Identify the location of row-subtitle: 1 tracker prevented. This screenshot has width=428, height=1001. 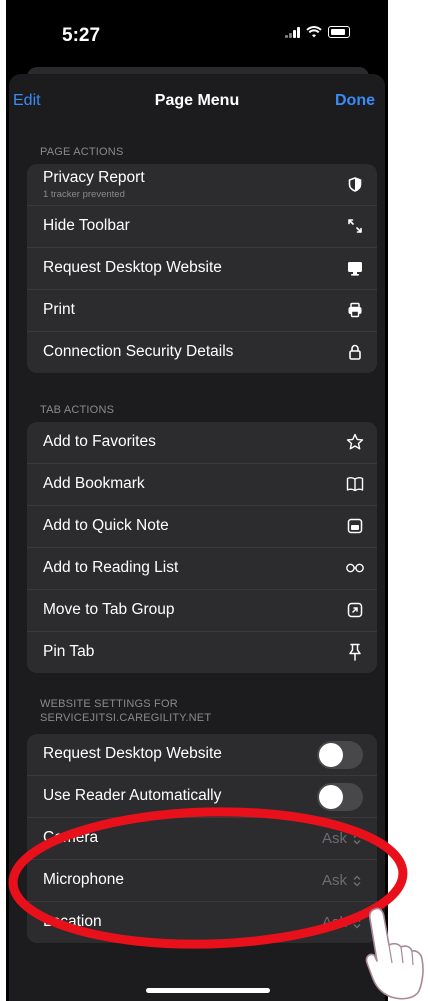
(84, 194).